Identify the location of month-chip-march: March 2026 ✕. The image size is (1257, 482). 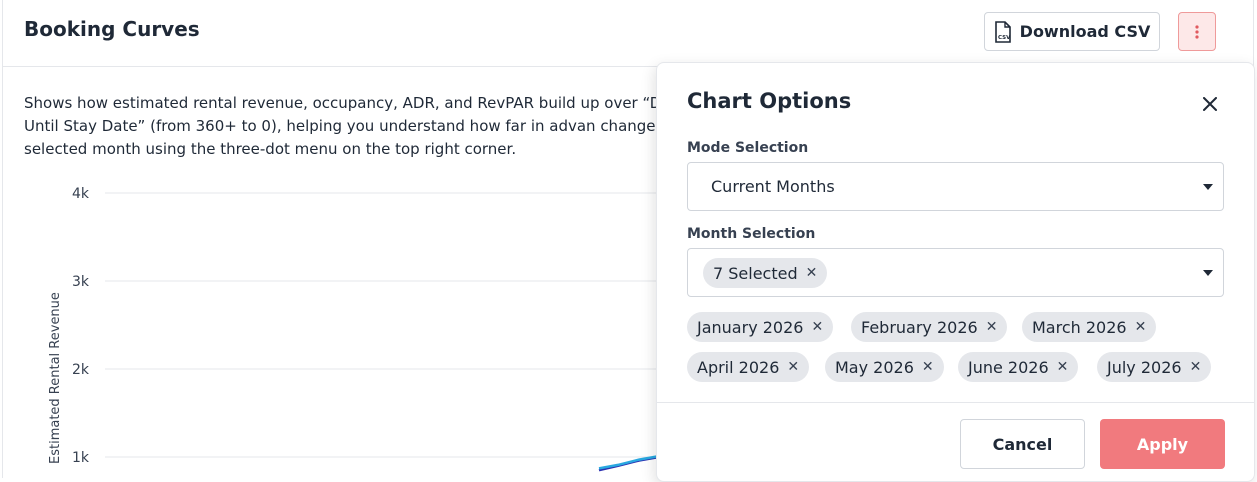
(1089, 327).